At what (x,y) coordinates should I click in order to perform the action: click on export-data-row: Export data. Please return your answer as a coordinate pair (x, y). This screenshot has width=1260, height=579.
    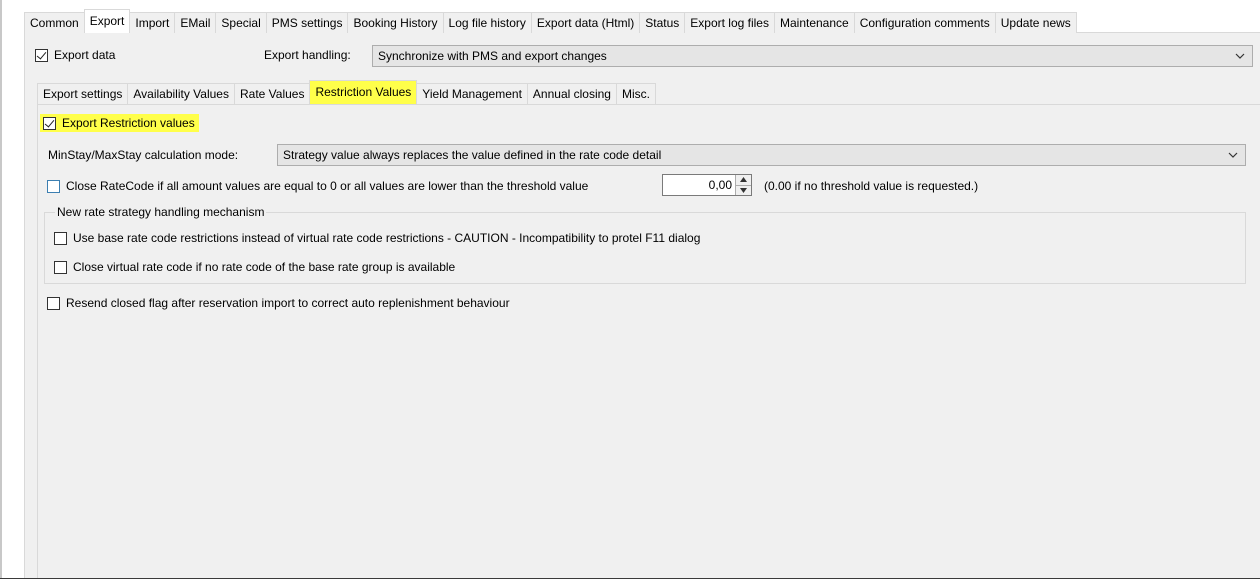
    Looking at the image, I should click on (75, 55).